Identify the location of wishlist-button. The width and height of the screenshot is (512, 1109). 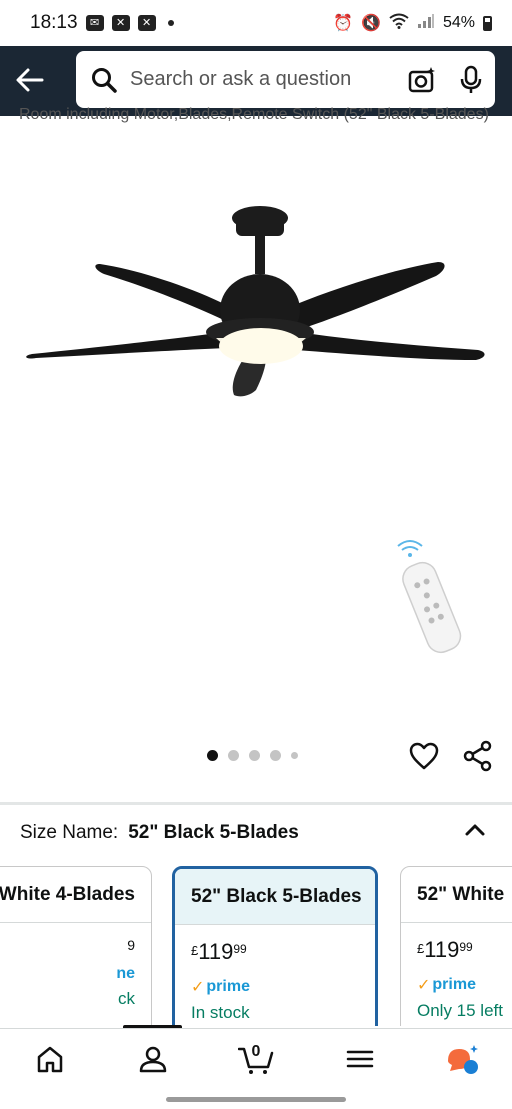
(424, 756).